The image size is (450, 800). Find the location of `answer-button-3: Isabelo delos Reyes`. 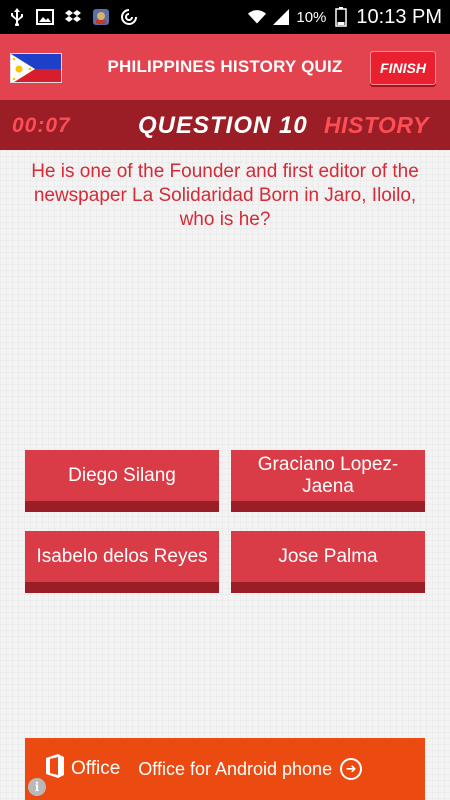

answer-button-3: Isabelo delos Reyes is located at coordinates (122, 562).